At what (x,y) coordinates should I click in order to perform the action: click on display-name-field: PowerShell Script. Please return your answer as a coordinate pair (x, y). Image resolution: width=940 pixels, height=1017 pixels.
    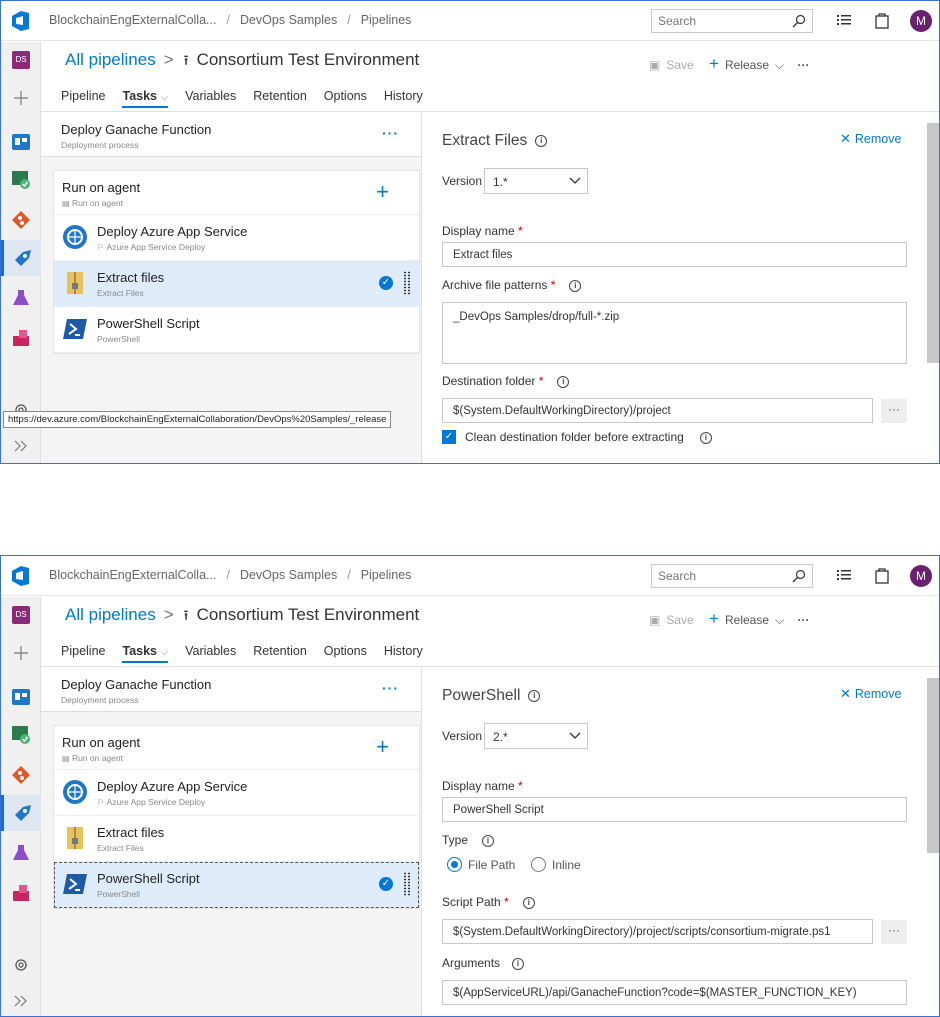
    Looking at the image, I should click on (674, 809).